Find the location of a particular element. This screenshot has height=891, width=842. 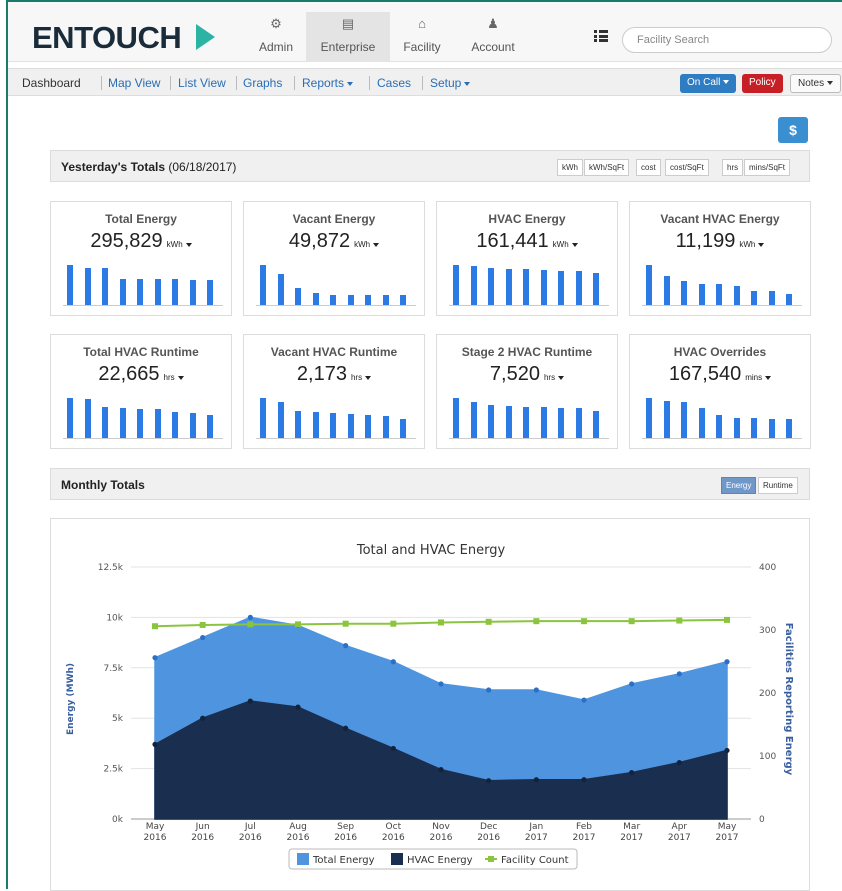

card-title: Total Energy is located at coordinates (141, 219).